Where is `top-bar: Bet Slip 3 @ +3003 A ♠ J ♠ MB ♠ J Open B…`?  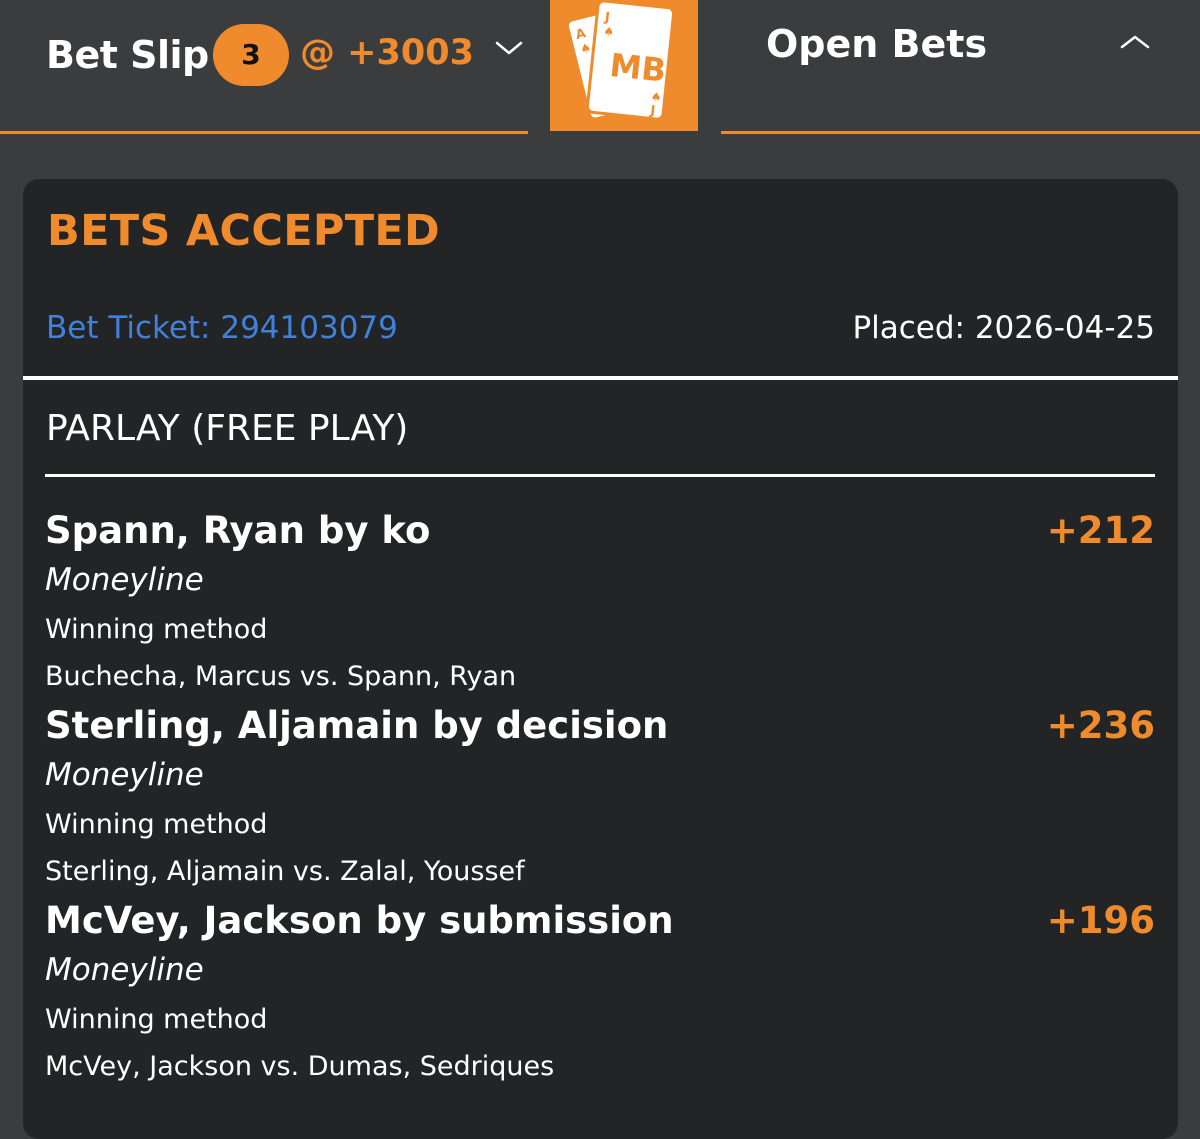
top-bar: Bet Slip 3 @ +3003 A ♠ J ♠ MB ♠ J Open B… is located at coordinates (600, 67).